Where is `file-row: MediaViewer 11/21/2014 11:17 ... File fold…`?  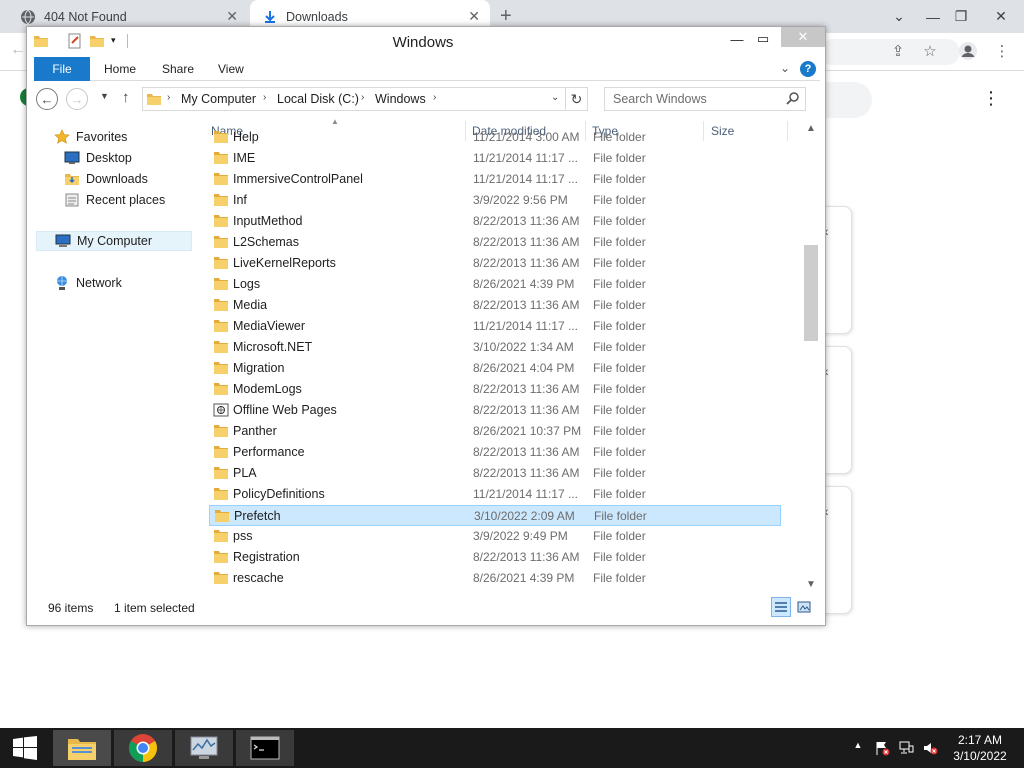 file-row: MediaViewer 11/21/2014 11:17 ... File fold… is located at coordinates (495, 326).